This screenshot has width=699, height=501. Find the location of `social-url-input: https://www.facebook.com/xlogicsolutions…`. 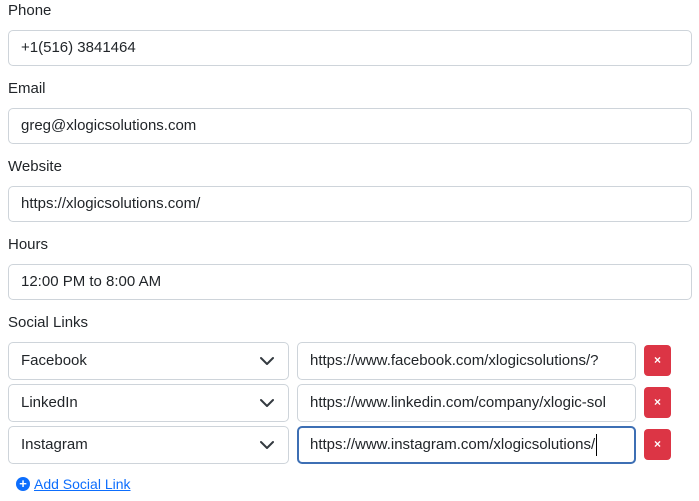

social-url-input: https://www.facebook.com/xlogicsolutions… is located at coordinates (466, 361).